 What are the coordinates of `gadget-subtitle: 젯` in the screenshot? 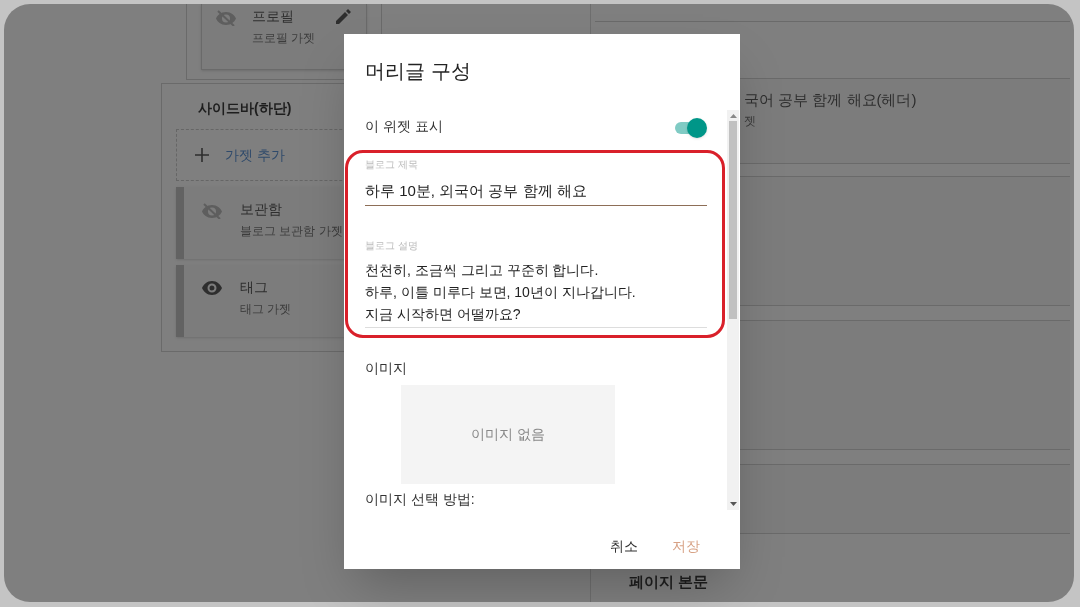 It's located at (750, 121).